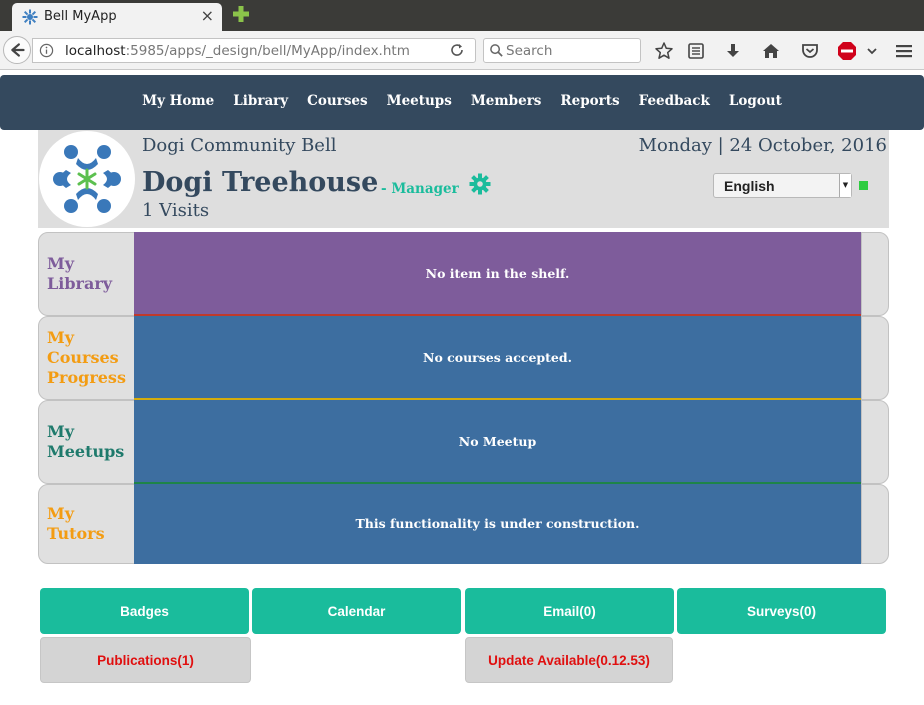 Image resolution: width=924 pixels, height=705 pixels. Describe the element at coordinates (145, 660) in the screenshot. I see `publications-button: Publications(1)` at that location.